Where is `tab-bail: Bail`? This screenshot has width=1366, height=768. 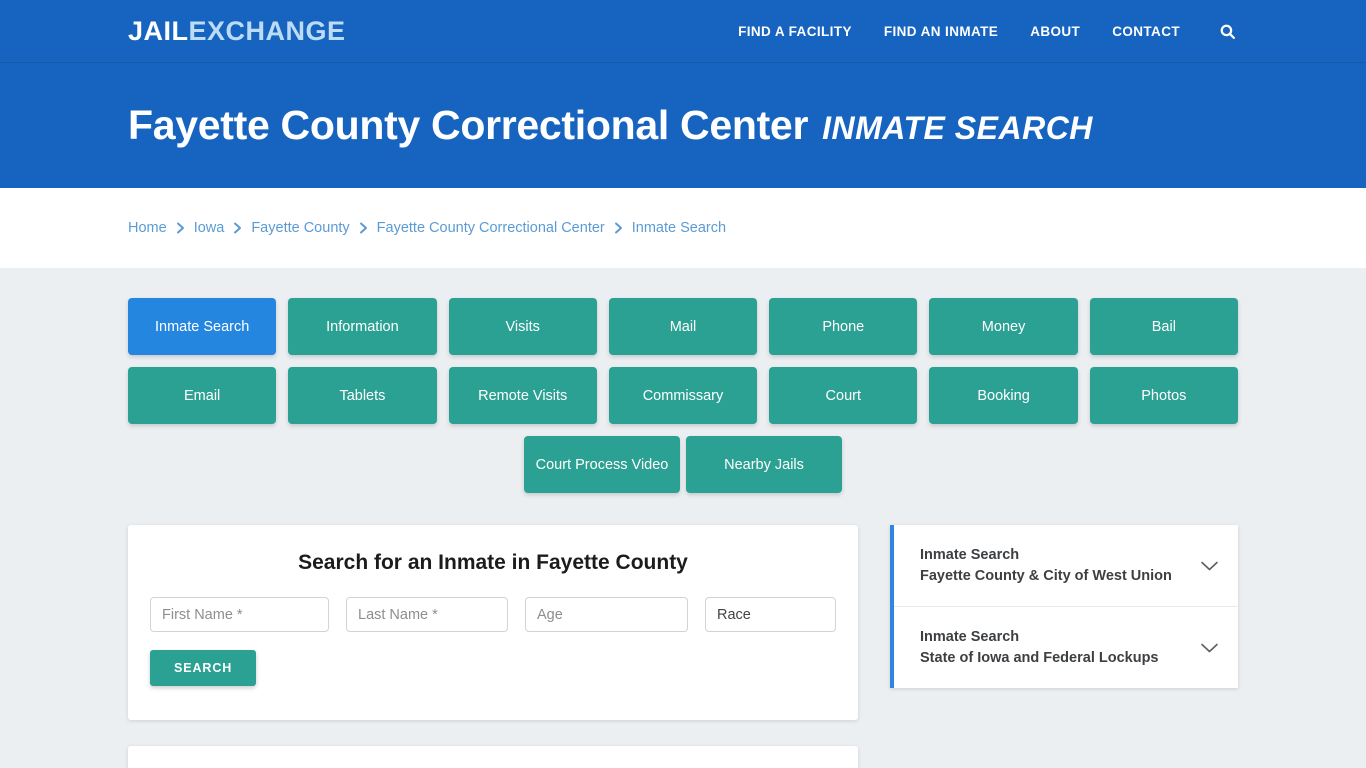
tab-bail: Bail is located at coordinates (1163, 326).